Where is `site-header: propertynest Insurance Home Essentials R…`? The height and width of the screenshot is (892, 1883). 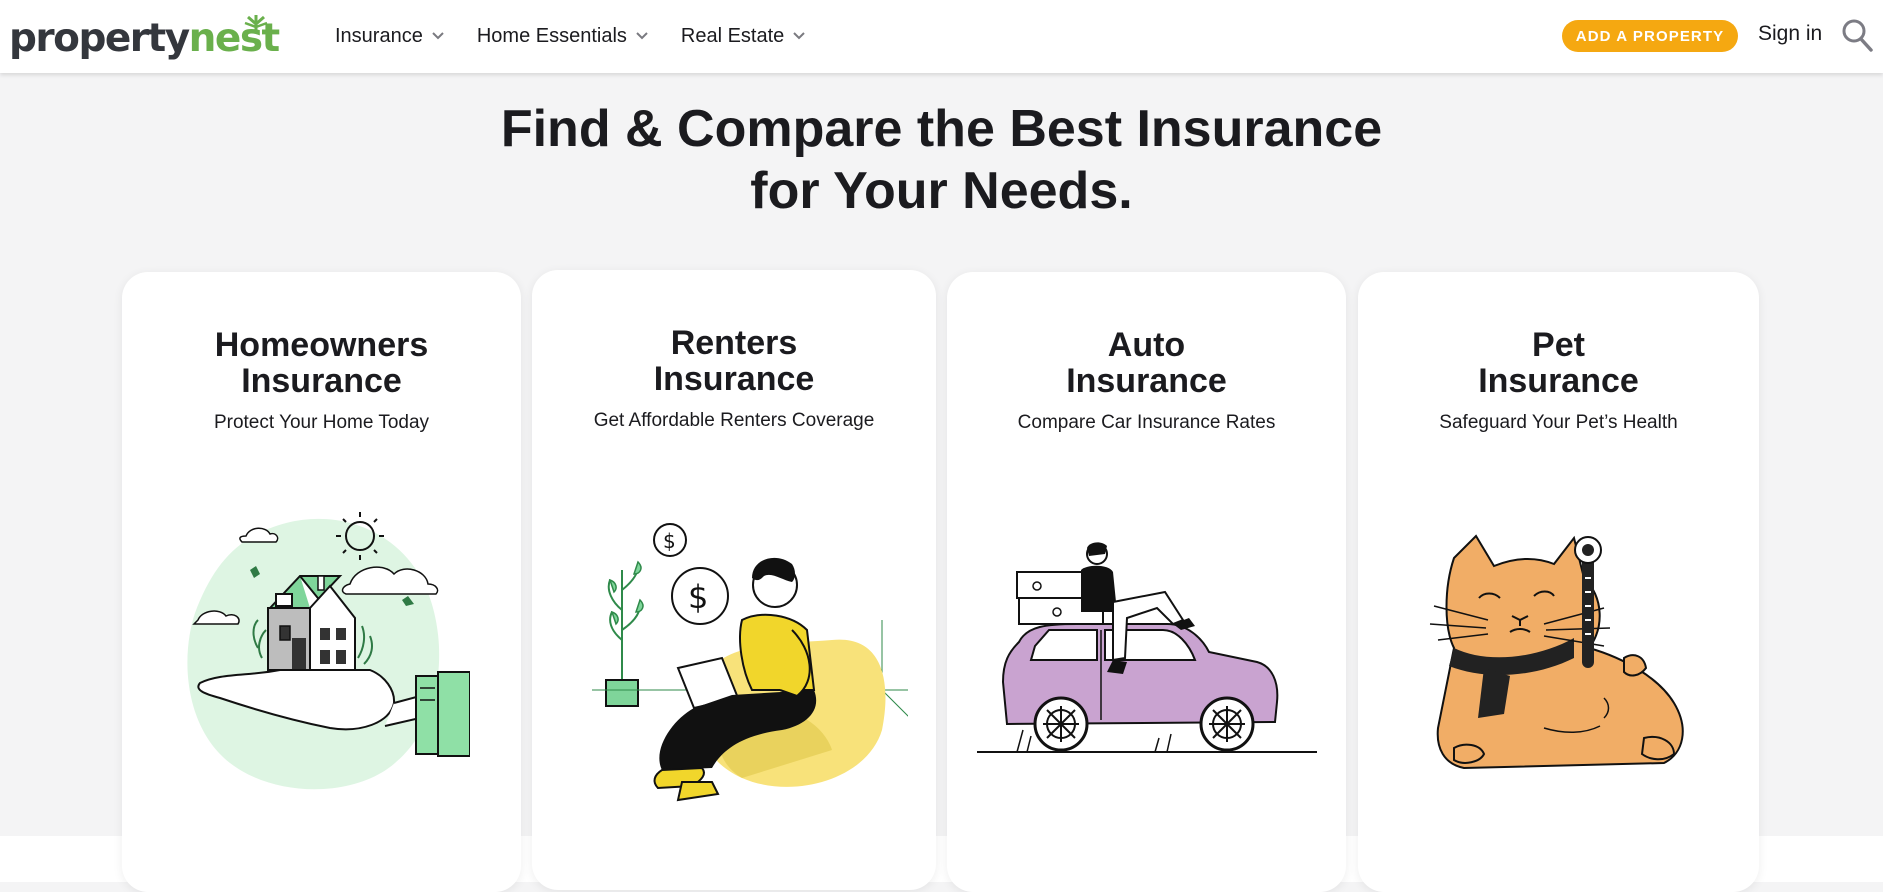
site-header: propertynest Insurance Home Essentials R… is located at coordinates (941, 36).